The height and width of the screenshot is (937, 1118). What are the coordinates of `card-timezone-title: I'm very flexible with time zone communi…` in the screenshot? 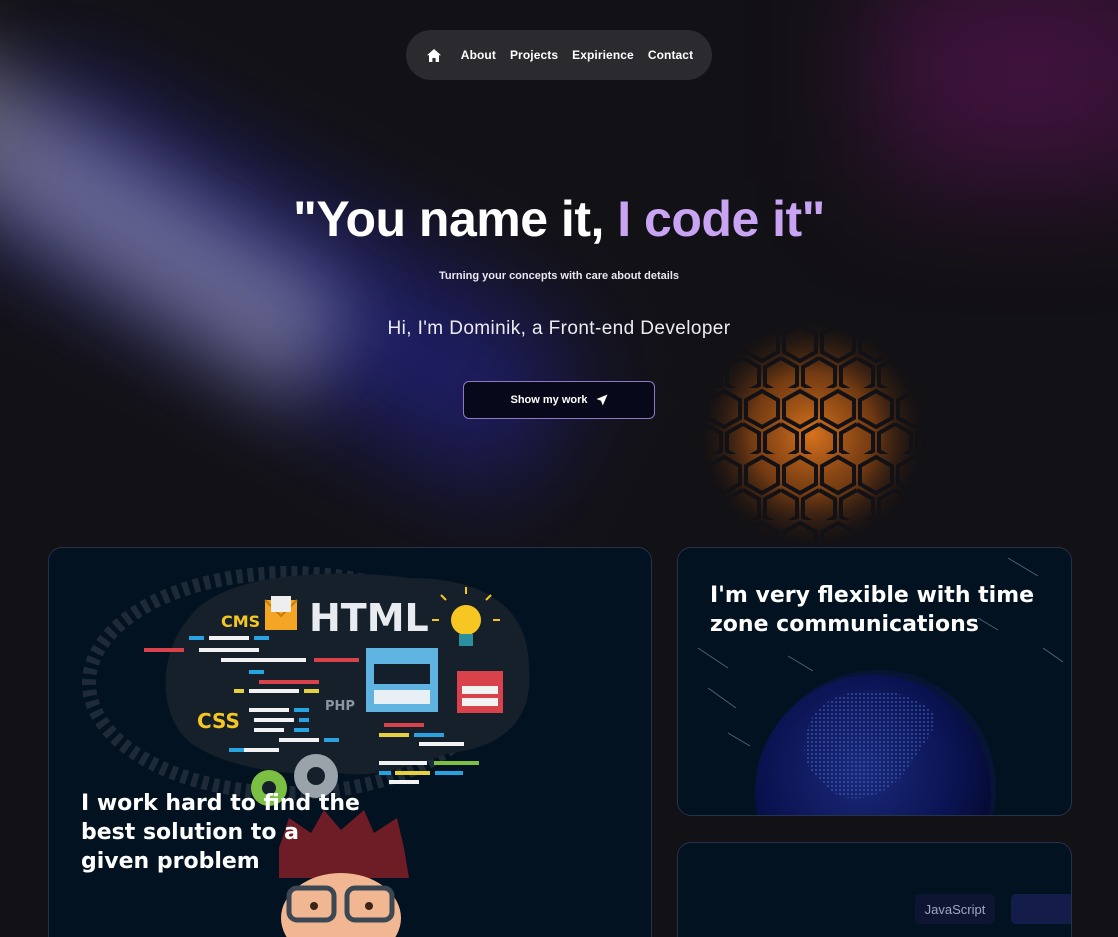 It's located at (872, 610).